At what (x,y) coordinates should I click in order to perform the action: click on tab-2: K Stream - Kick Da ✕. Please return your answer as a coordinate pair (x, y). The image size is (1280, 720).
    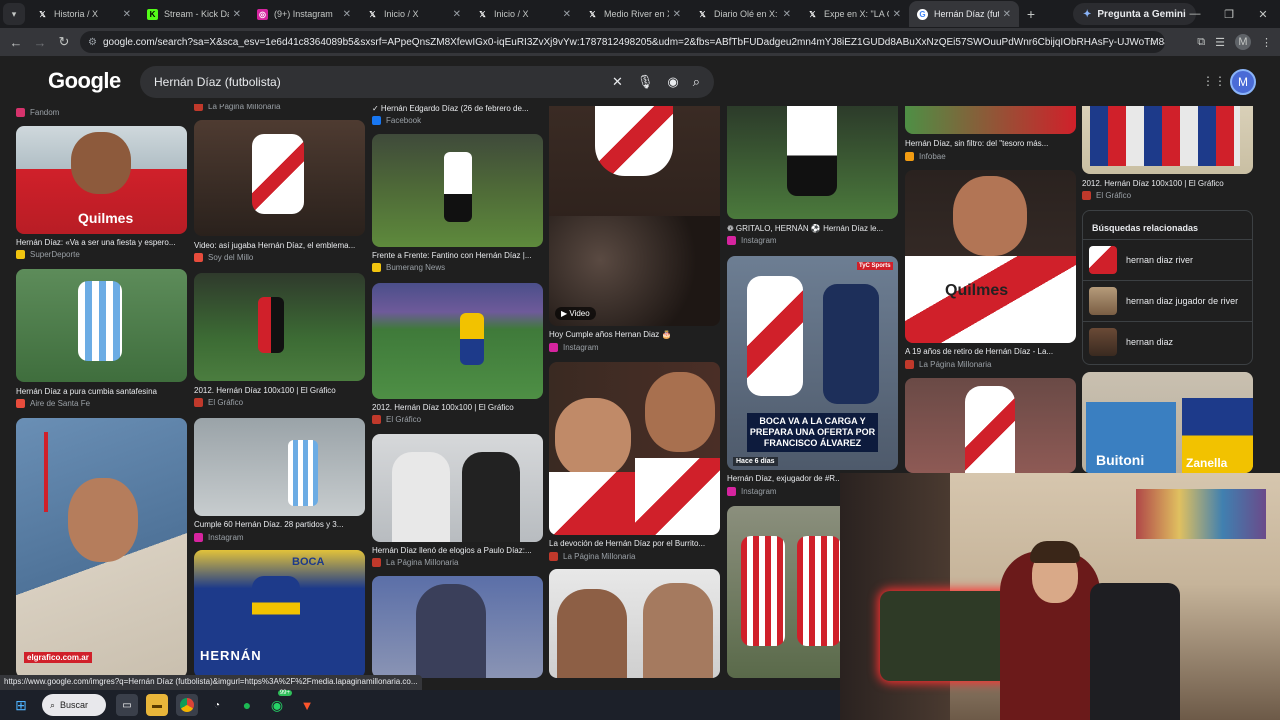
    Looking at the image, I should click on (194, 14).